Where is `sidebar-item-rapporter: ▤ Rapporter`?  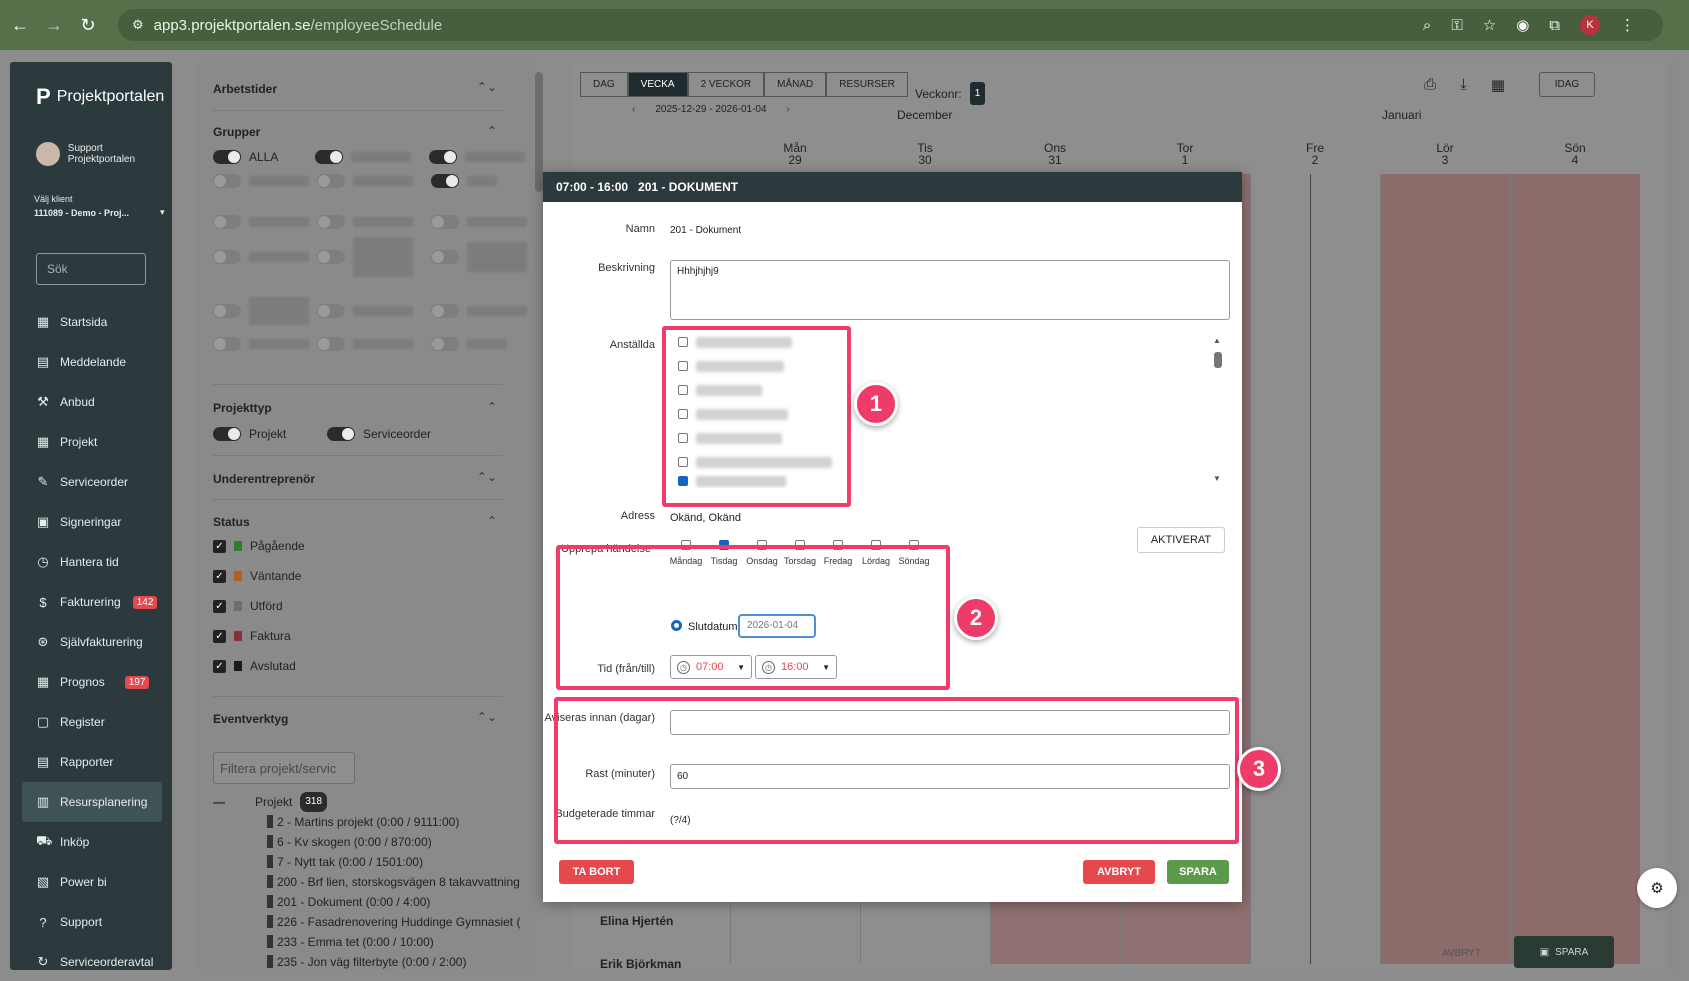 sidebar-item-rapporter: ▤ Rapporter is located at coordinates (92, 762).